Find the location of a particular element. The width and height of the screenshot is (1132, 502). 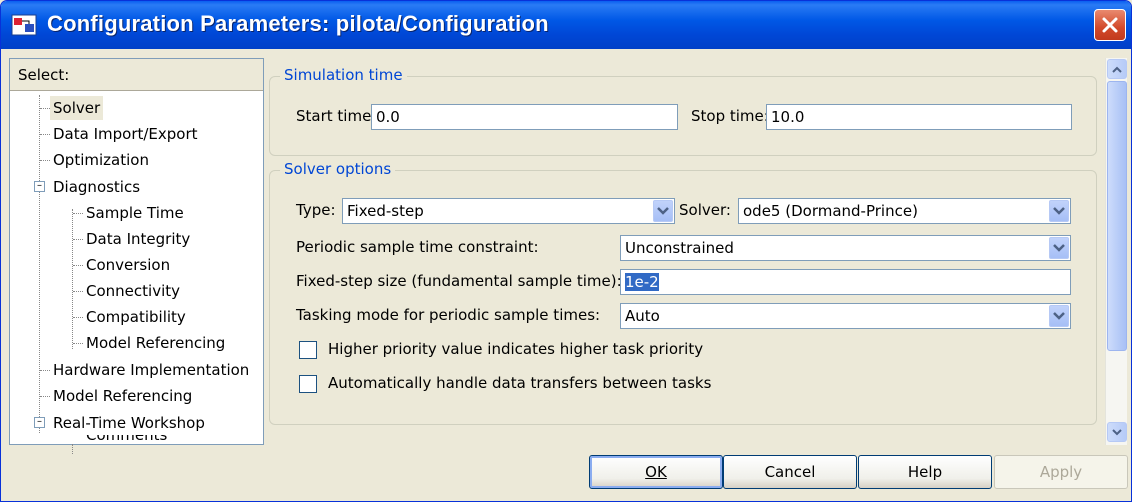

scroll-down-button is located at coordinates (1117, 432).